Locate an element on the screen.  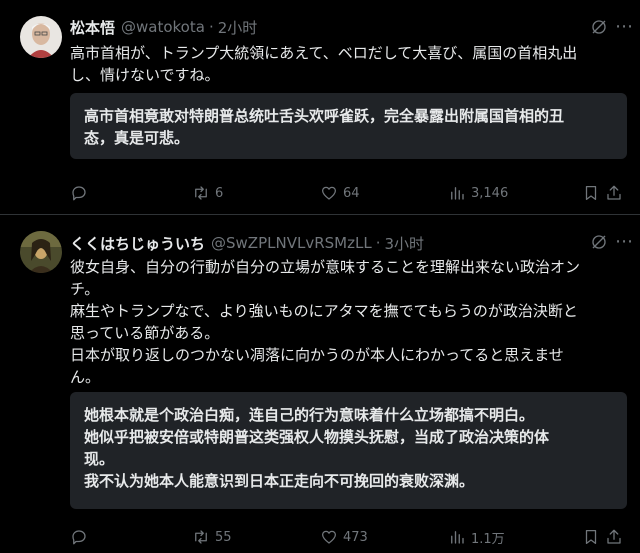
retweet-count: 55 is located at coordinates (223, 537).